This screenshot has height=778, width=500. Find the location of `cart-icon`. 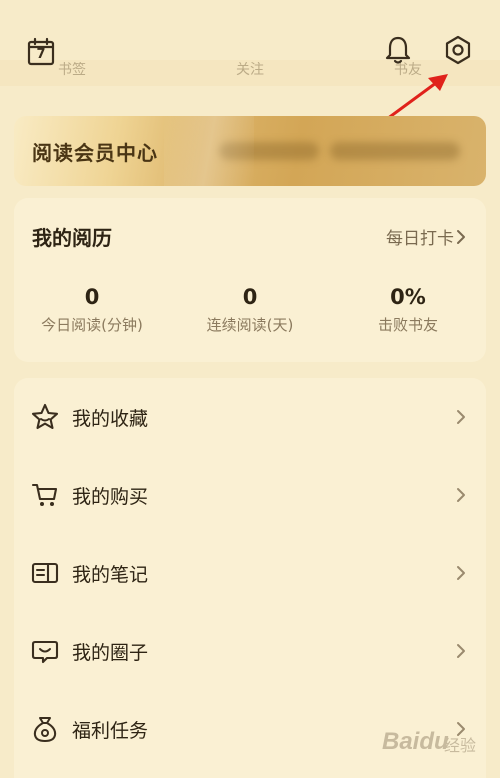

cart-icon is located at coordinates (44, 494).